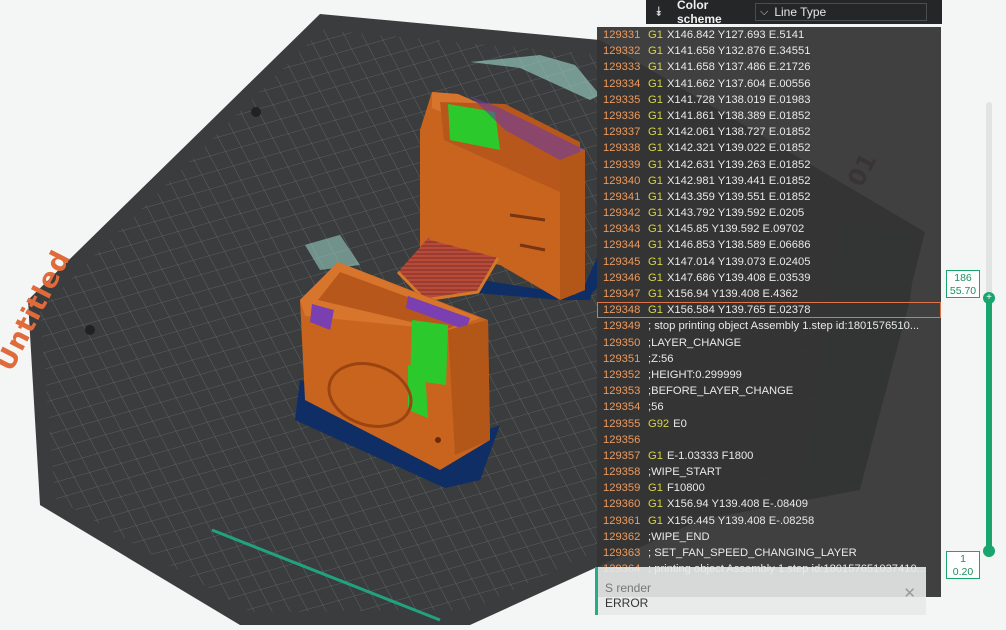 Image resolution: width=1006 pixels, height=630 pixels. What do you see at coordinates (622, 229) in the screenshot?
I see `gcode-line-number: 129343` at bounding box center [622, 229].